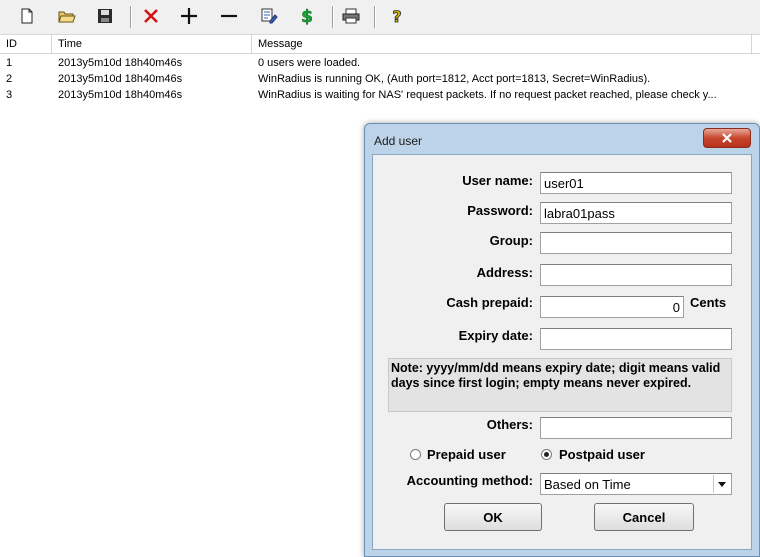 This screenshot has height=557, width=760. What do you see at coordinates (502, 44) in the screenshot?
I see `column-header-message: Message` at bounding box center [502, 44].